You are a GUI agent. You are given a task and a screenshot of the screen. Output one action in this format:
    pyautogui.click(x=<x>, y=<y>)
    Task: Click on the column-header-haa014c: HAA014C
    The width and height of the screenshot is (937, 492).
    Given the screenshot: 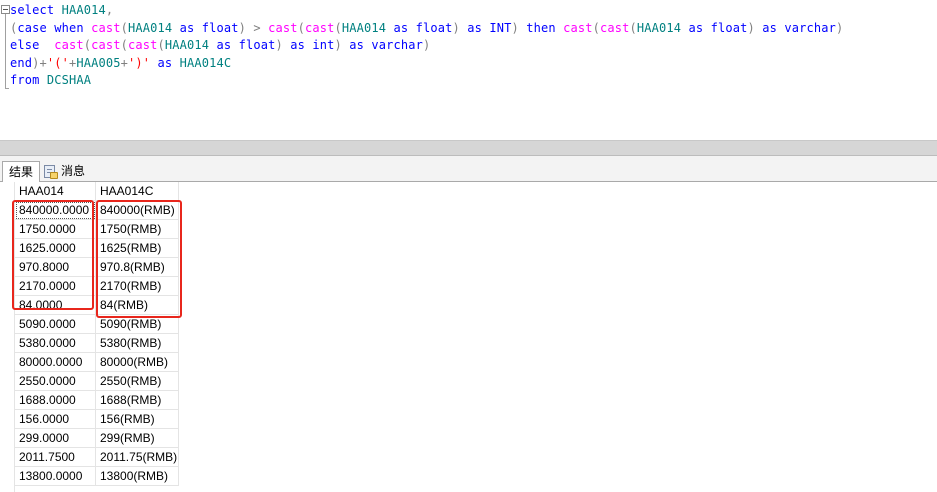 What is the action you would take?
    pyautogui.click(x=137, y=191)
    